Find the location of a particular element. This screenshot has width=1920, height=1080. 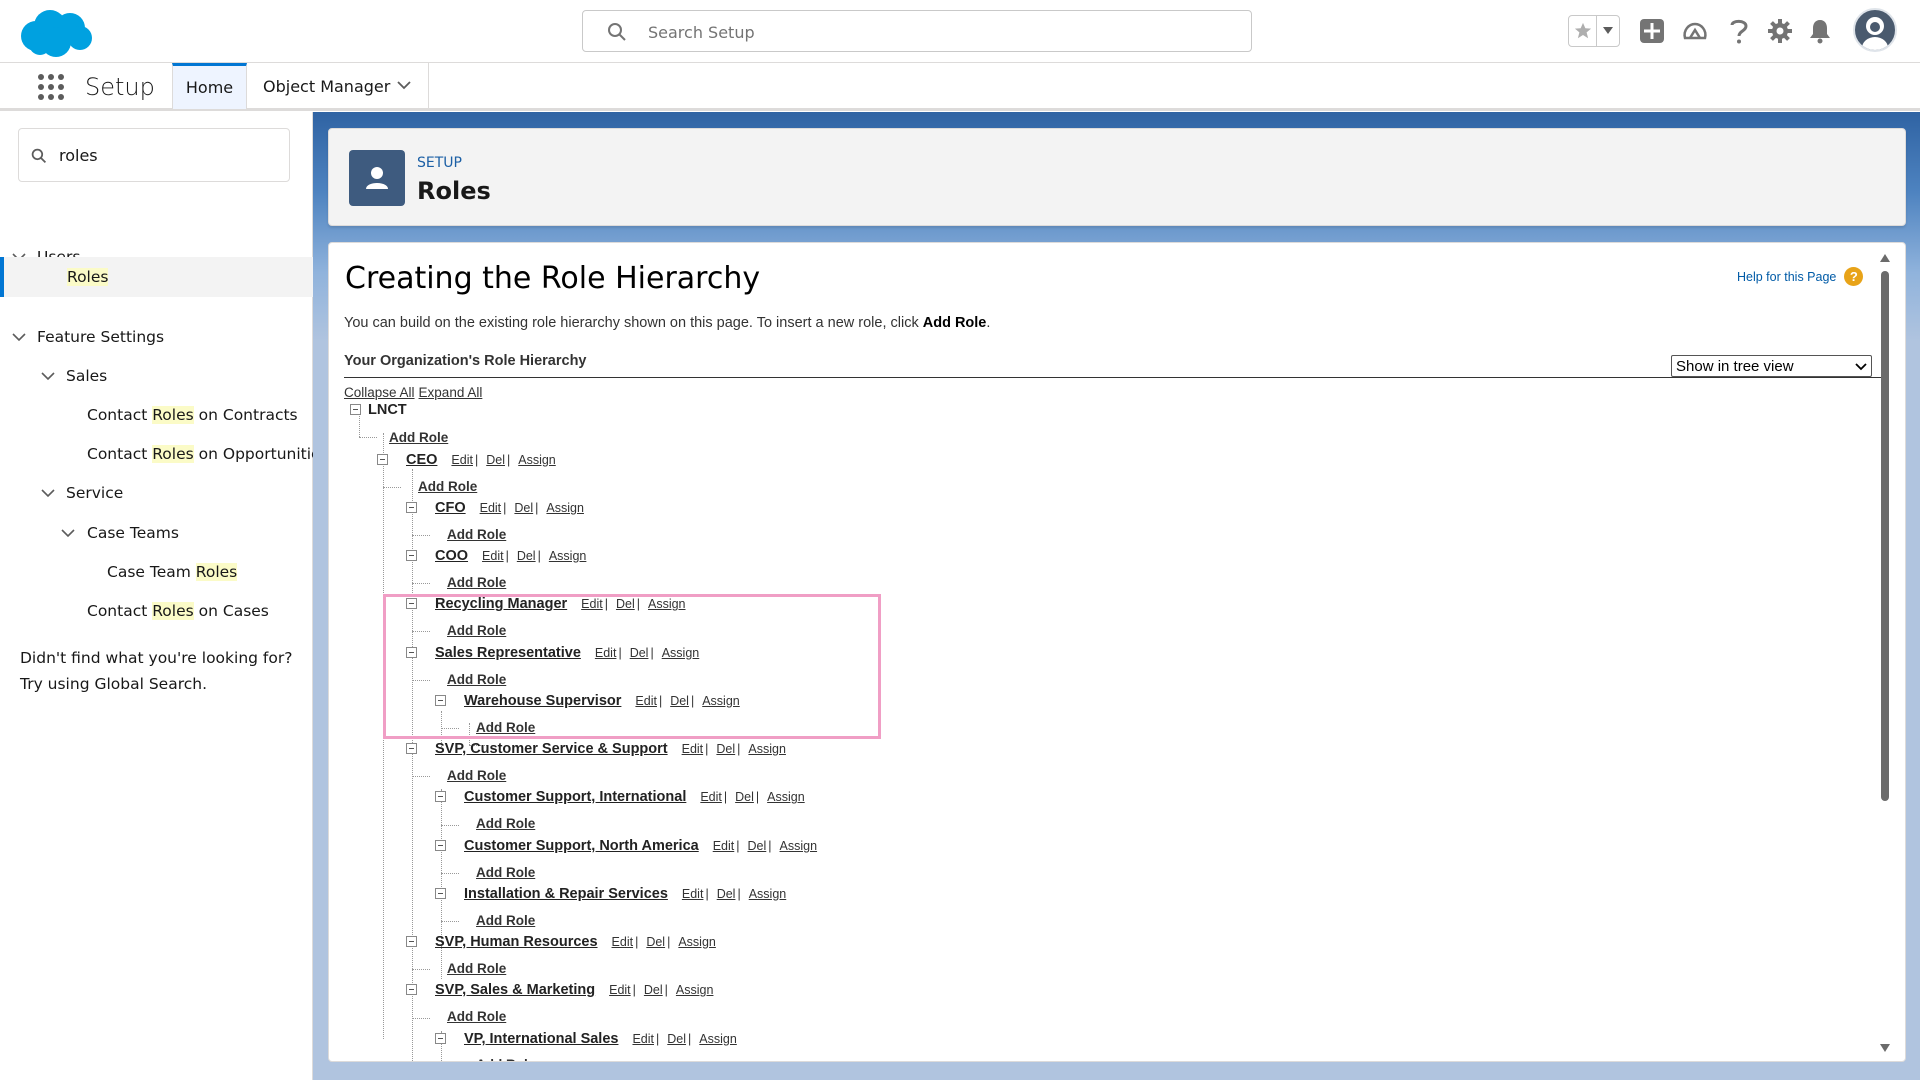

sidebar-item-case-teams: Case Teams is located at coordinates (156, 533).